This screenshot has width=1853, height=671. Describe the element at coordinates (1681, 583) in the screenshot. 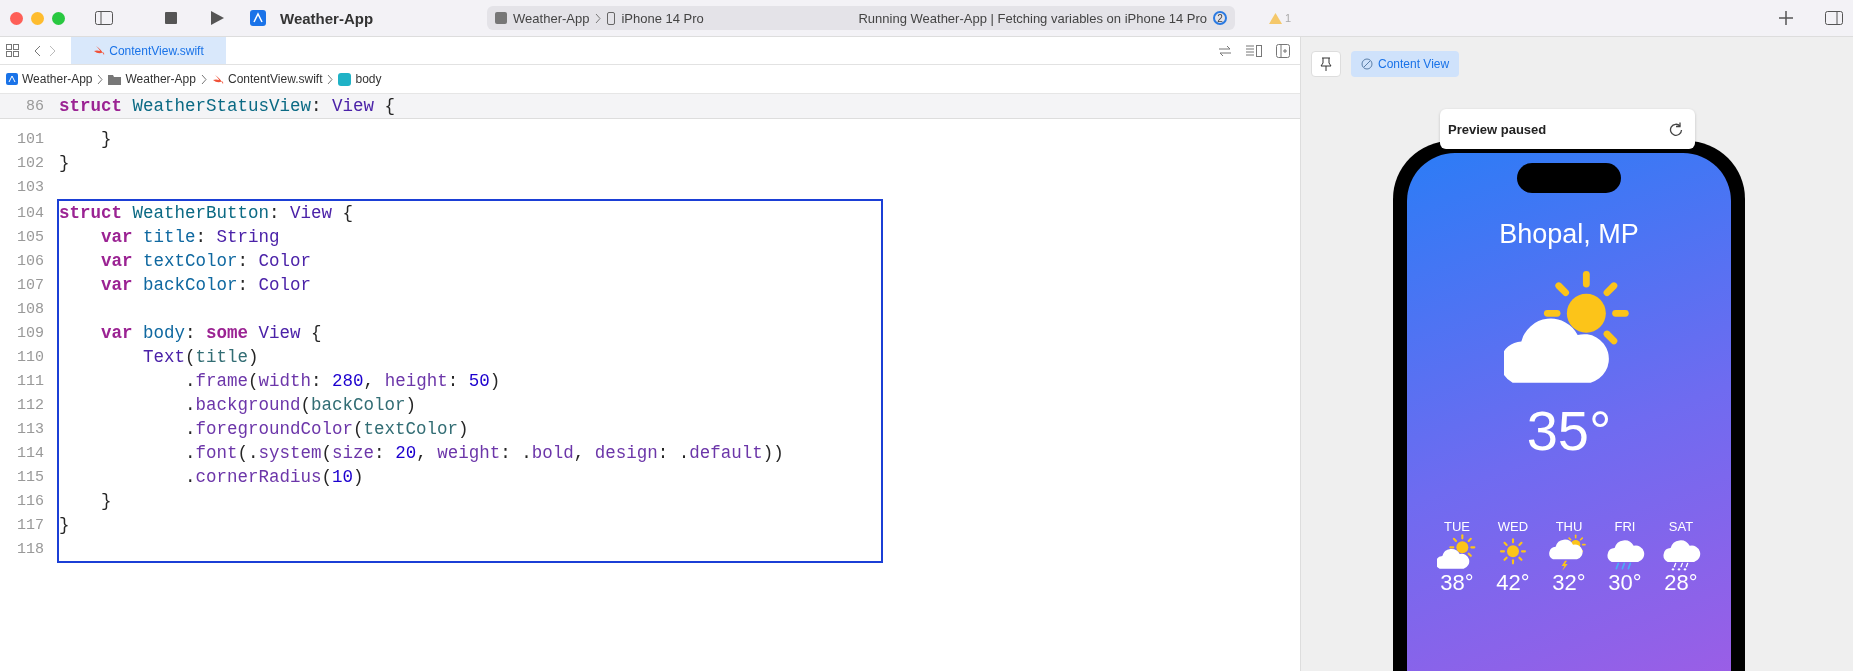

I see `day-temperature: 28°` at that location.